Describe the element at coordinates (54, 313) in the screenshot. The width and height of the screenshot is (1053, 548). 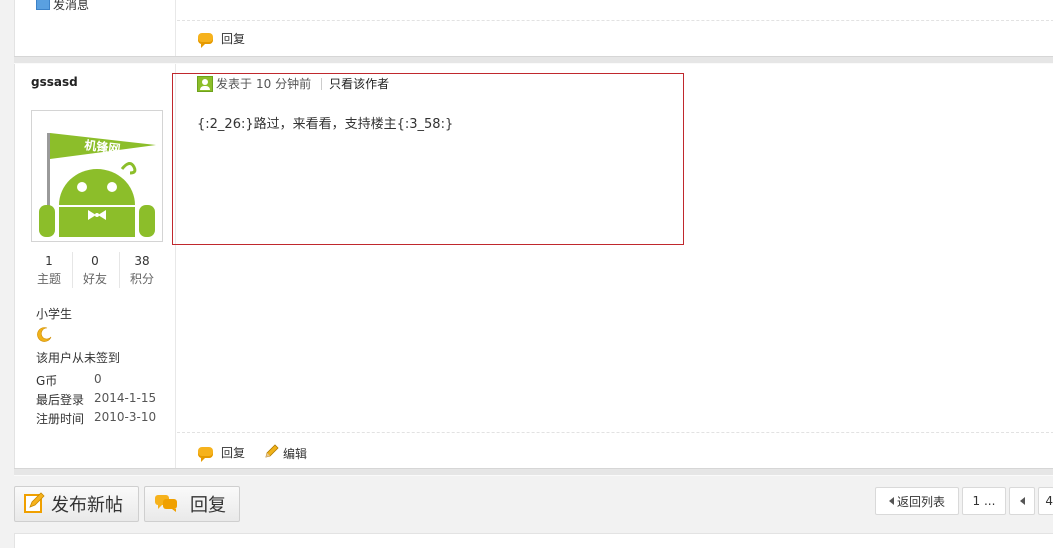
I see `user-rank: 小学生` at that location.